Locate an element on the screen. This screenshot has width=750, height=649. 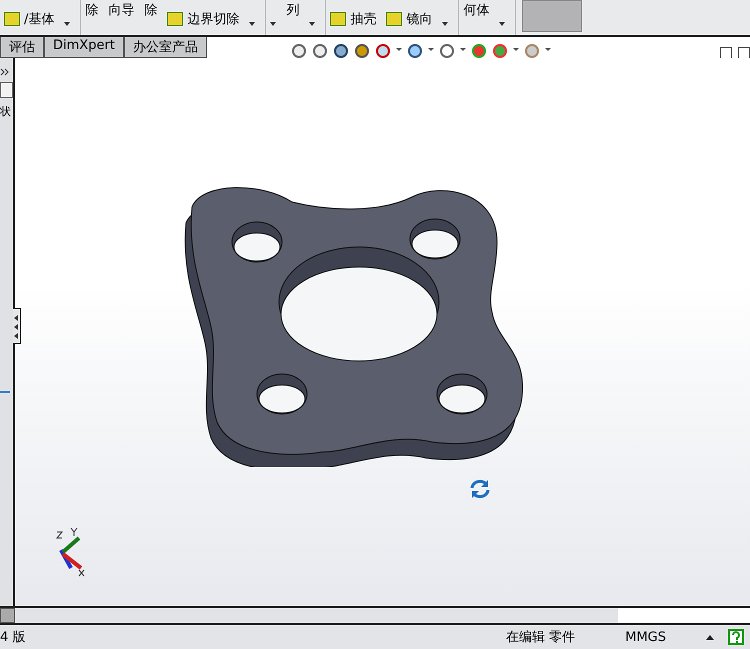
command-button: /基体 is located at coordinates (29, 19).